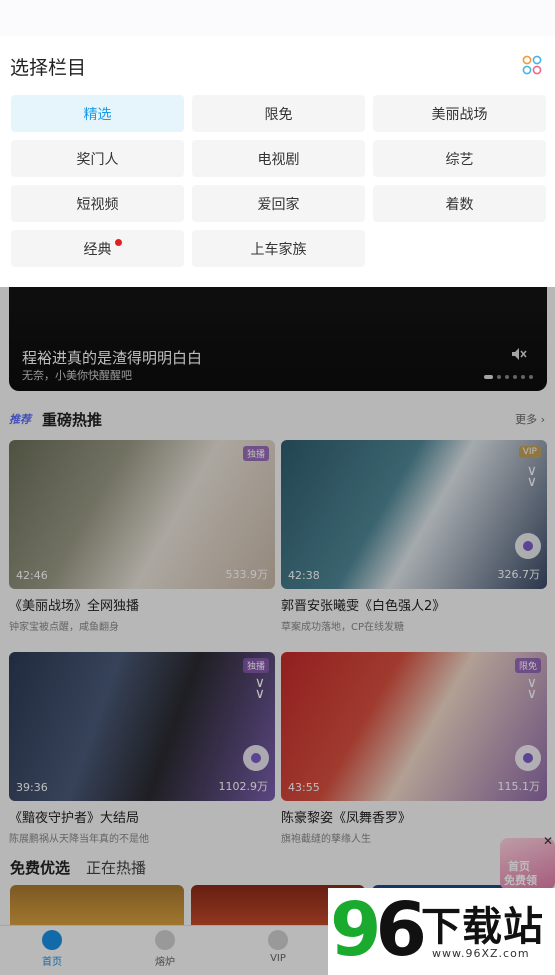 Image resolution: width=555 pixels, height=975 pixels. I want to click on watermark: 96 下载站 www.96XZ.com, so click(441, 931).